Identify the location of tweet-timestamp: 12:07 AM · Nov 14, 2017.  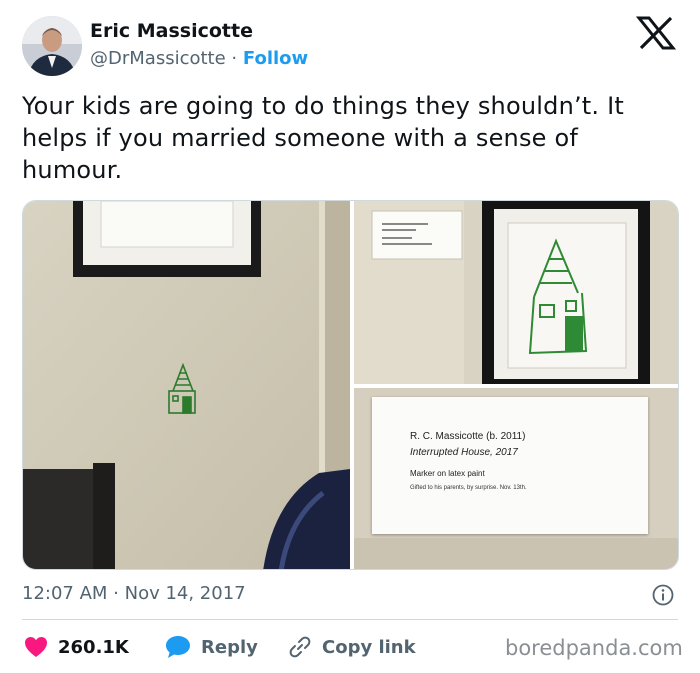
(134, 593).